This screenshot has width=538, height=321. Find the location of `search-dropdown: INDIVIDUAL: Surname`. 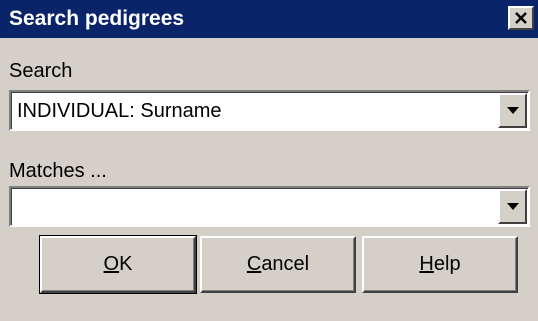

search-dropdown: INDIVIDUAL: Surname is located at coordinates (269, 110).